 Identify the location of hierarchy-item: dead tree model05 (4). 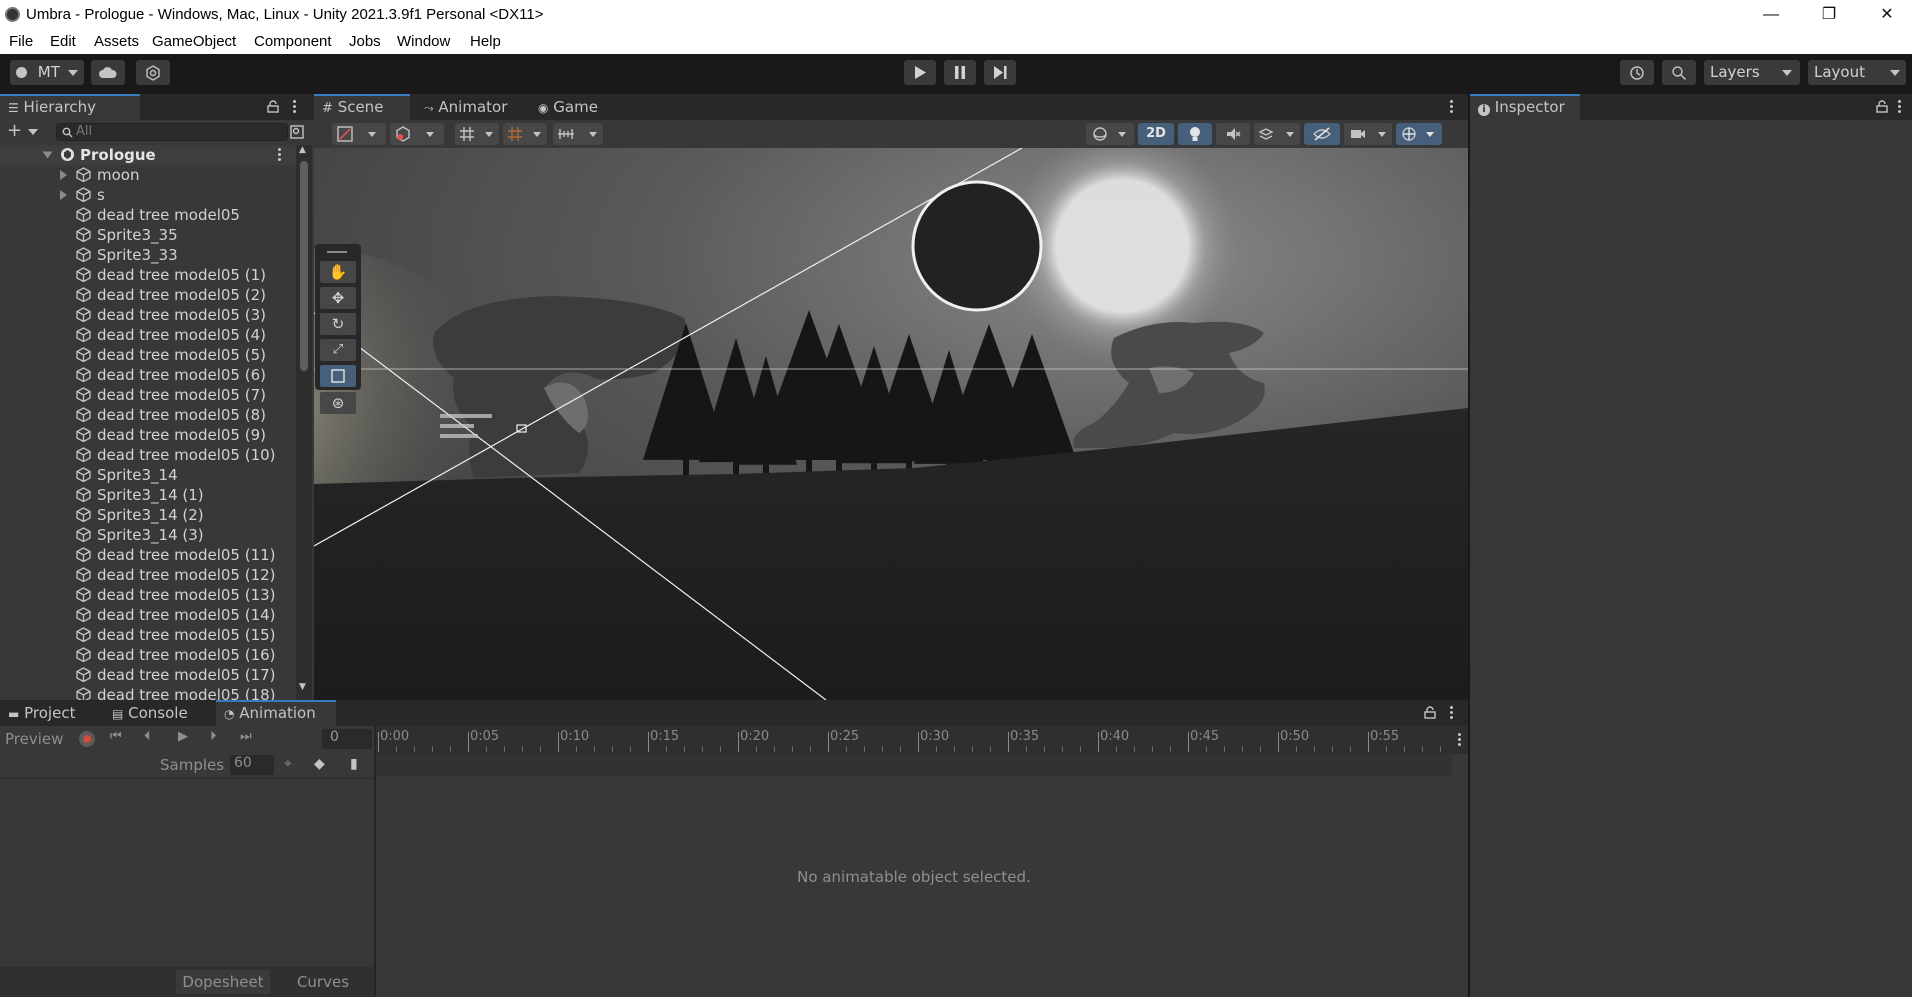
(148, 335).